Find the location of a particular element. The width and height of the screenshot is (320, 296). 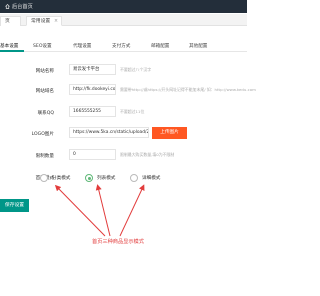

arrow-to-list is located at coordinates (103, 210).